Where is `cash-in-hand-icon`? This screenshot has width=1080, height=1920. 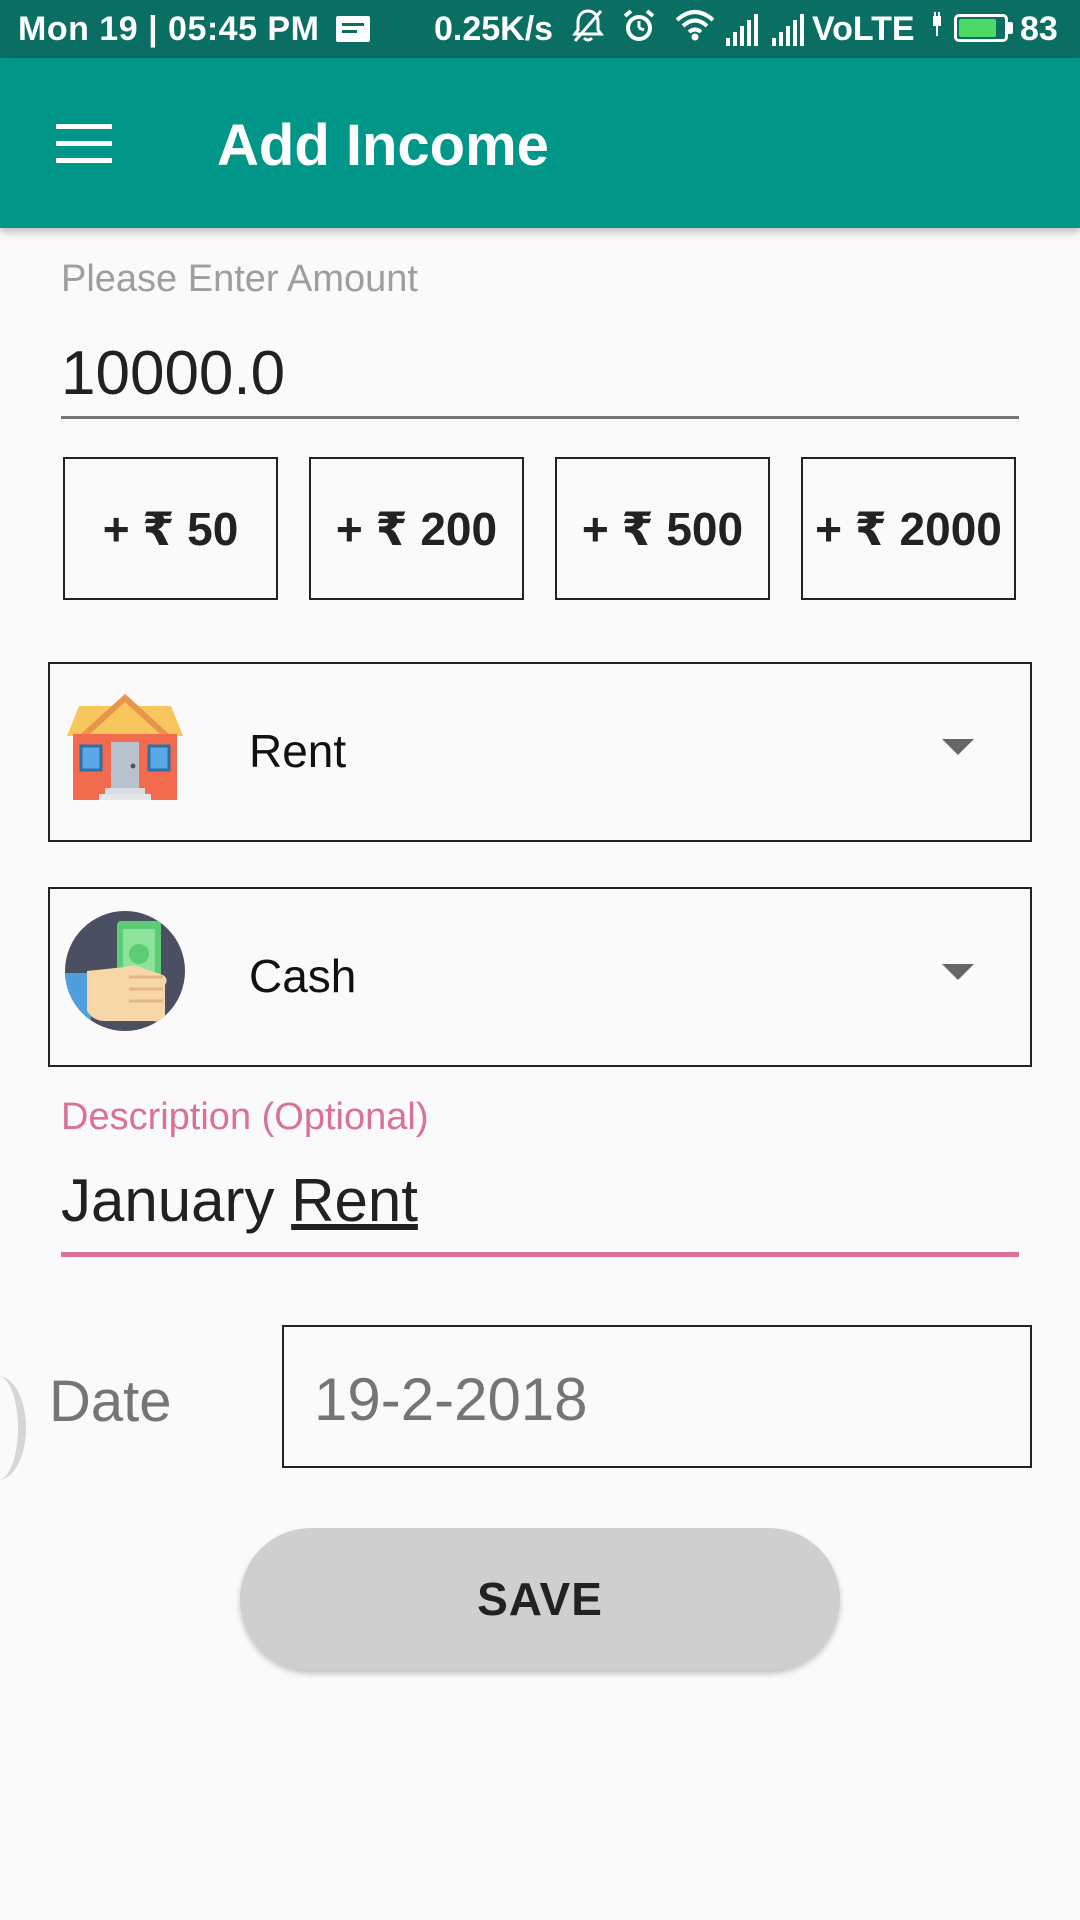
cash-in-hand-icon is located at coordinates (125, 971).